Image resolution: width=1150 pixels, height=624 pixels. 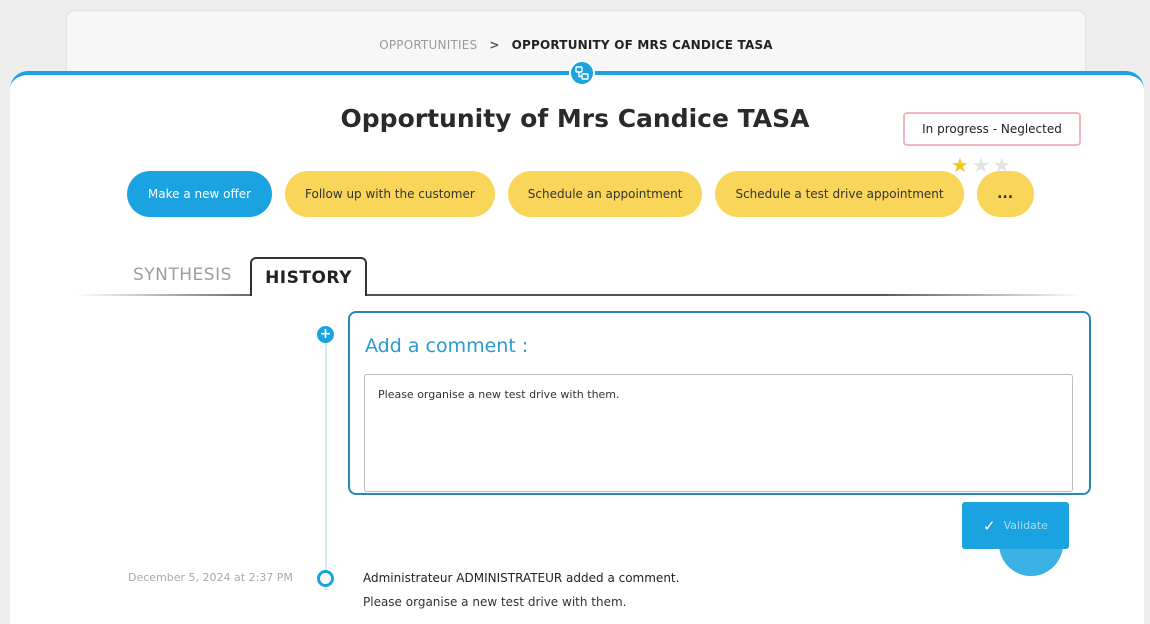 I want to click on validate-label: Validate, so click(x=1025, y=525).